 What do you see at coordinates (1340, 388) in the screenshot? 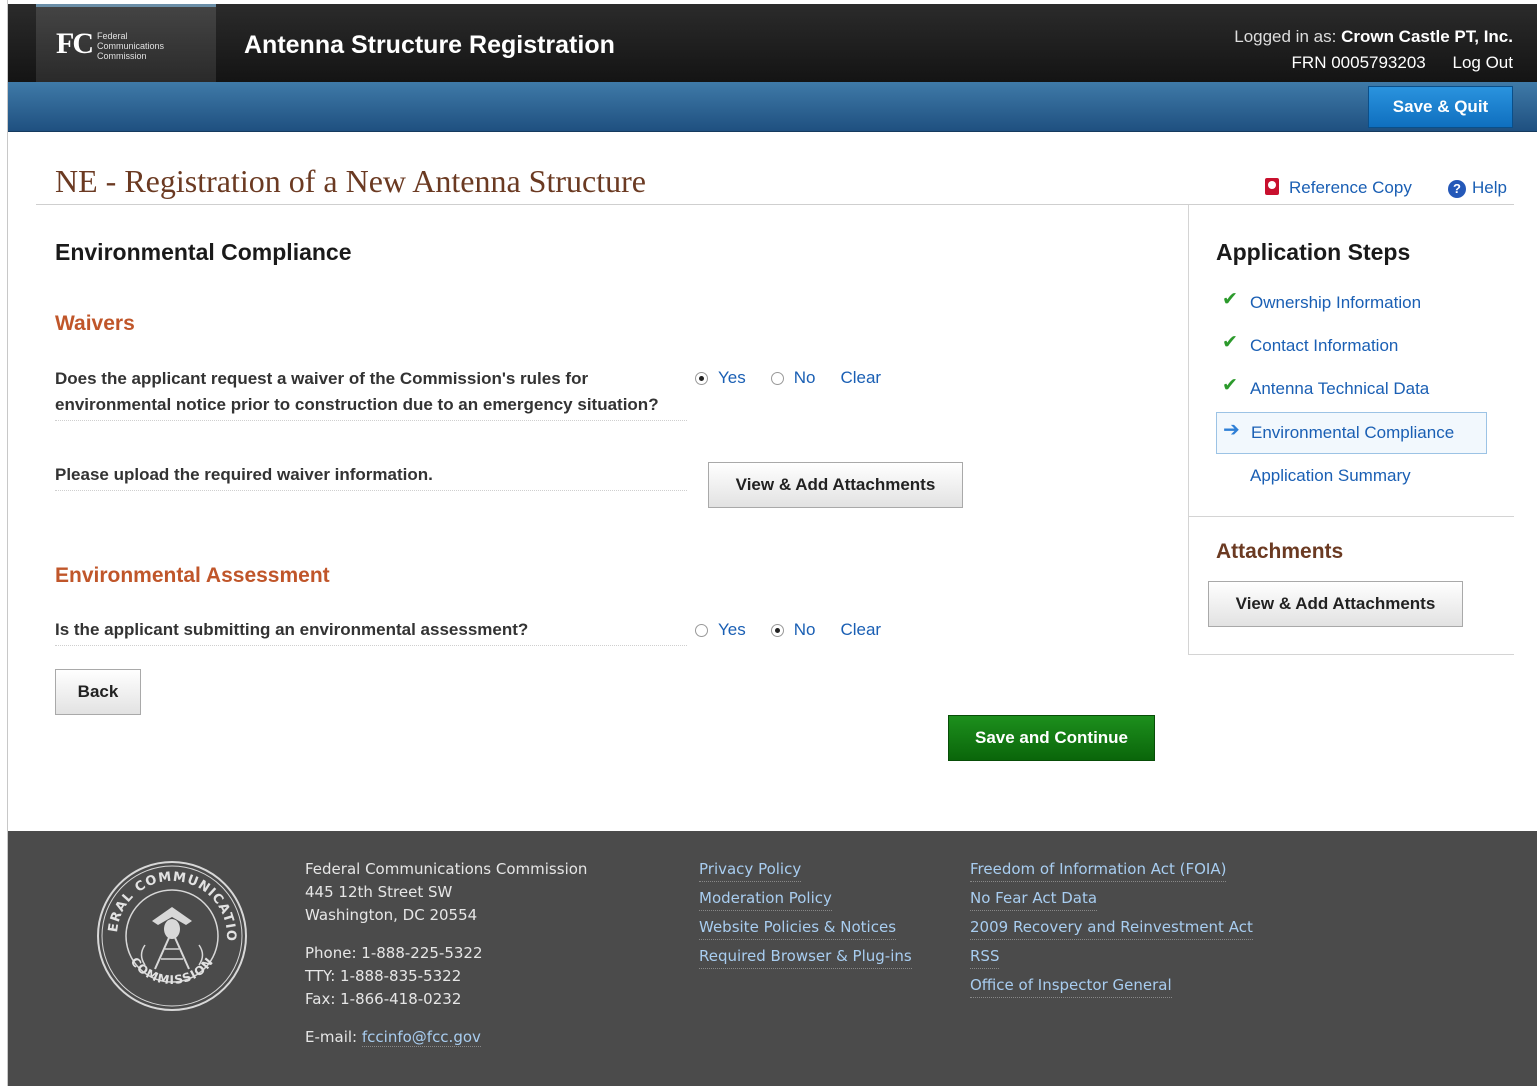
I see `step-label: Antenna Technical Data` at bounding box center [1340, 388].